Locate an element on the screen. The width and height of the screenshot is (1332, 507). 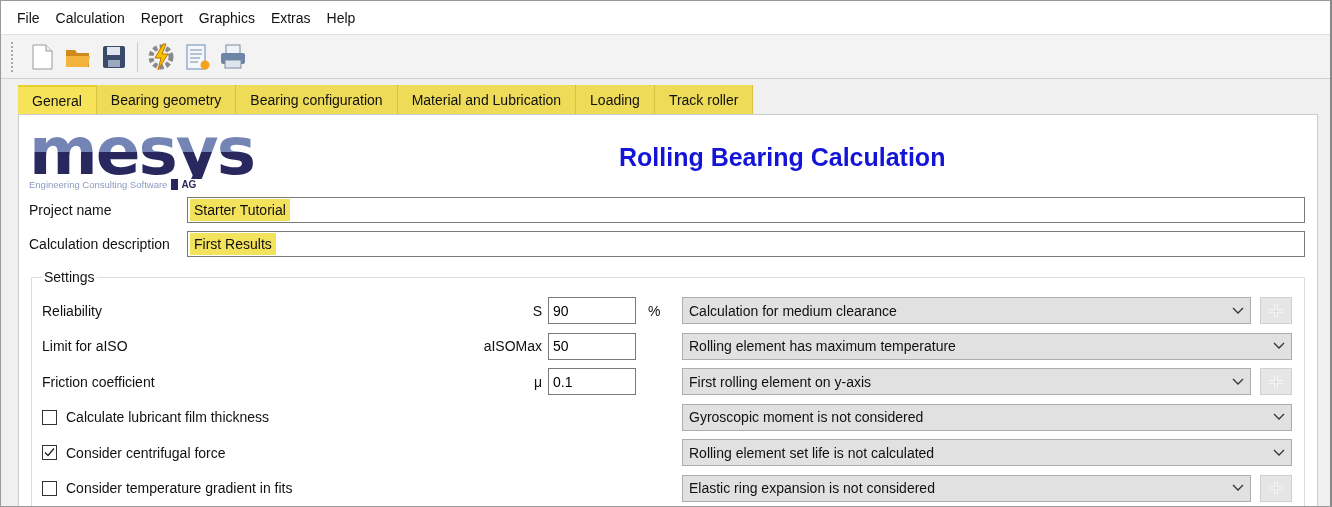
symbol-label: μ is located at coordinates (538, 381).